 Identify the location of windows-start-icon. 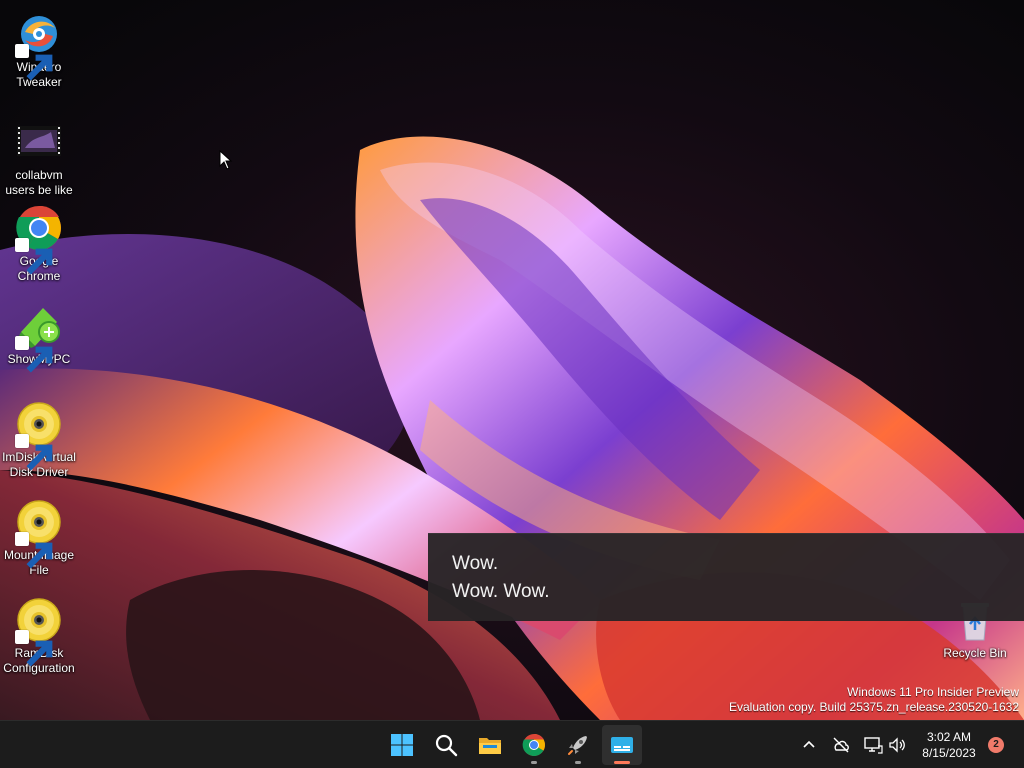
(402, 745).